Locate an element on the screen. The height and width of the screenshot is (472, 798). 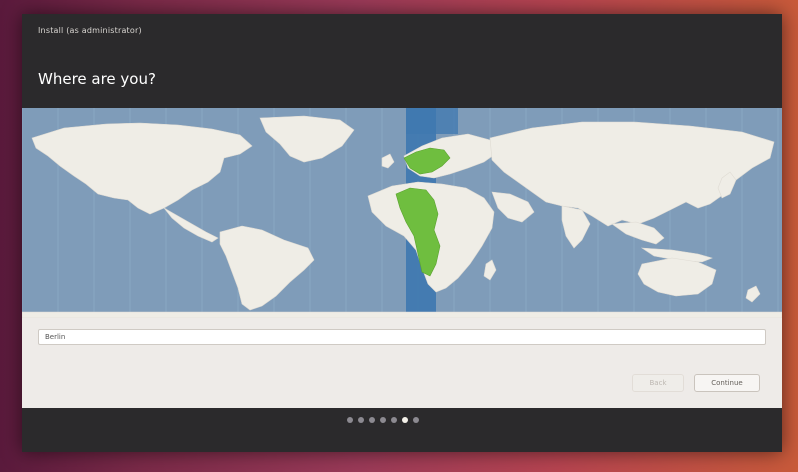
page-title: Where are you? is located at coordinates (97, 79).